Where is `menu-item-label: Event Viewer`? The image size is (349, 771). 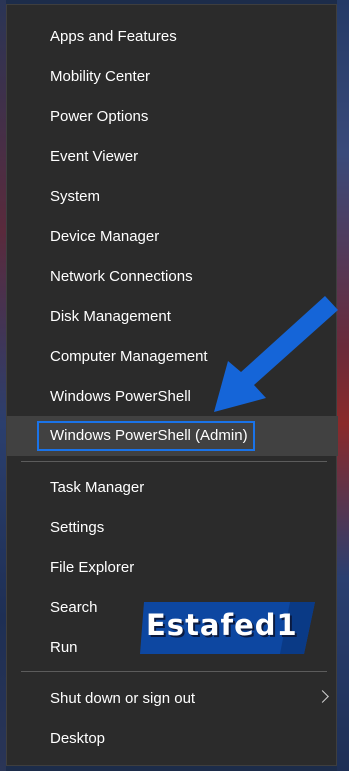 menu-item-label: Event Viewer is located at coordinates (94, 156).